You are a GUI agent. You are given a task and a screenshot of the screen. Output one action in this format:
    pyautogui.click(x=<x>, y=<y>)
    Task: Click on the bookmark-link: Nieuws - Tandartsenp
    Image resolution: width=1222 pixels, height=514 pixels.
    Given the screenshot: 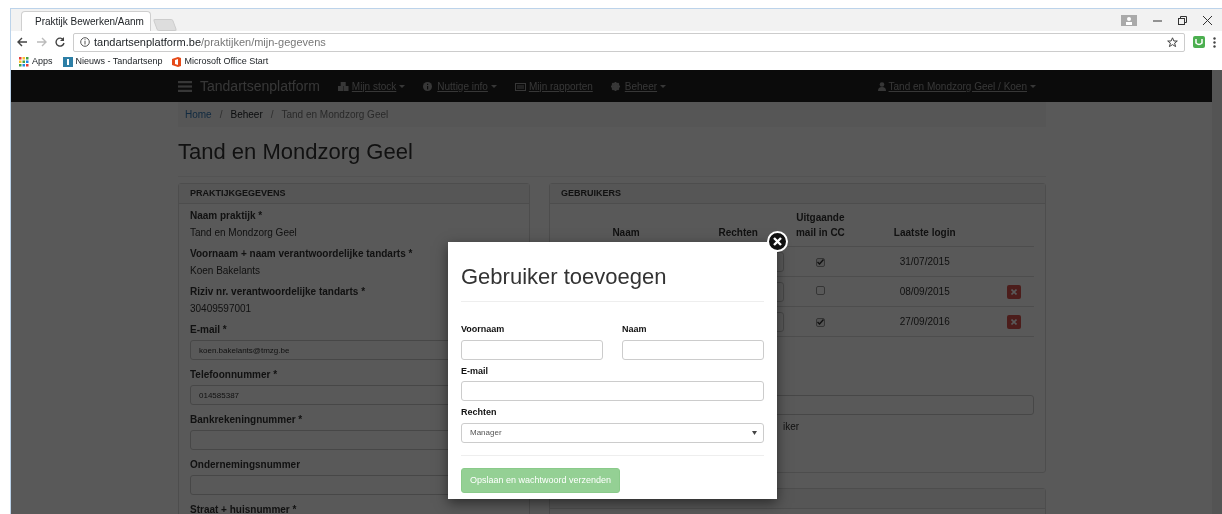 What is the action you would take?
    pyautogui.click(x=112, y=61)
    